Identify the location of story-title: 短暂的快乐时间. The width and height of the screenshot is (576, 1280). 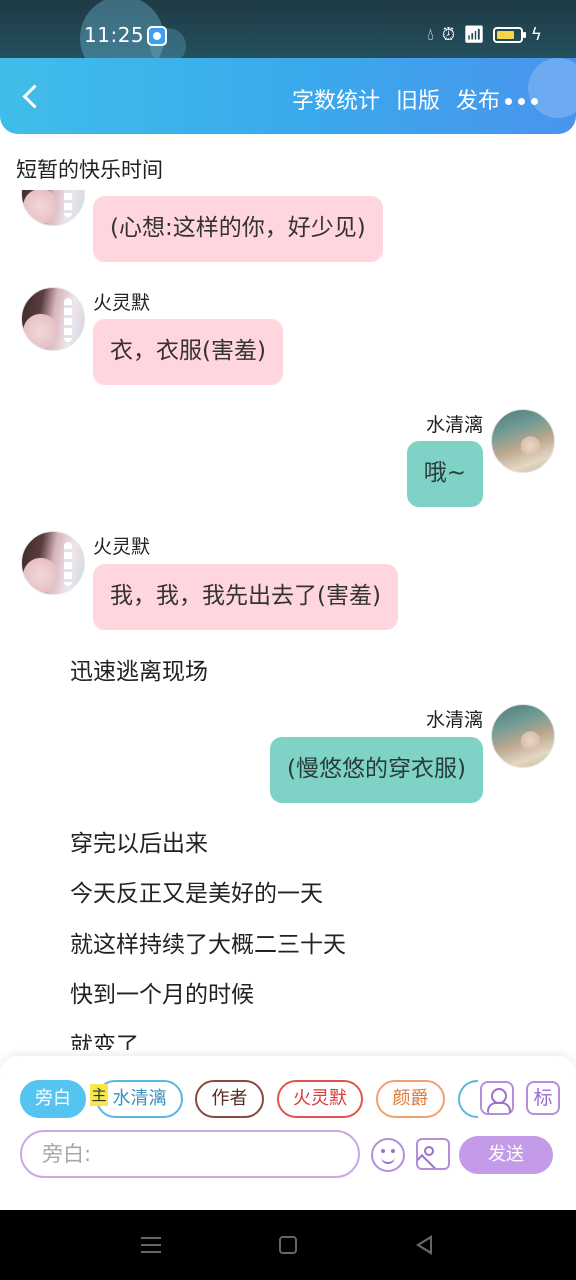
(89, 170).